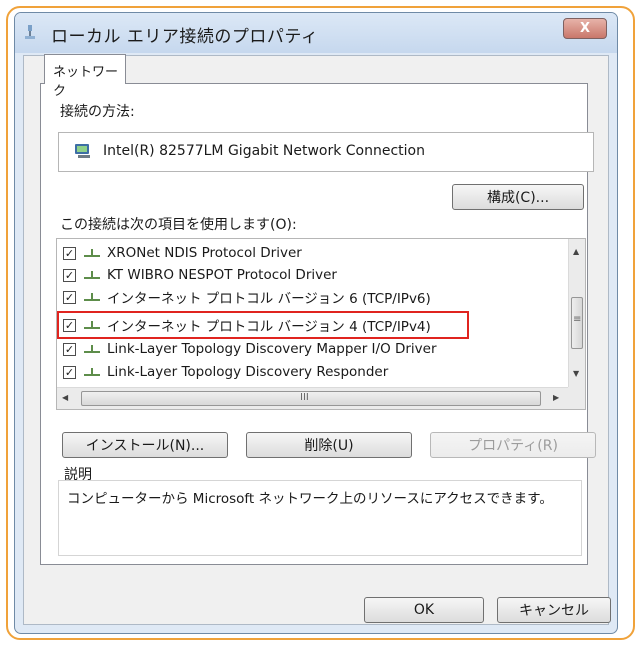 Image resolution: width=641 pixels, height=646 pixels. What do you see at coordinates (424, 610) in the screenshot?
I see `ok-button: OK` at bounding box center [424, 610].